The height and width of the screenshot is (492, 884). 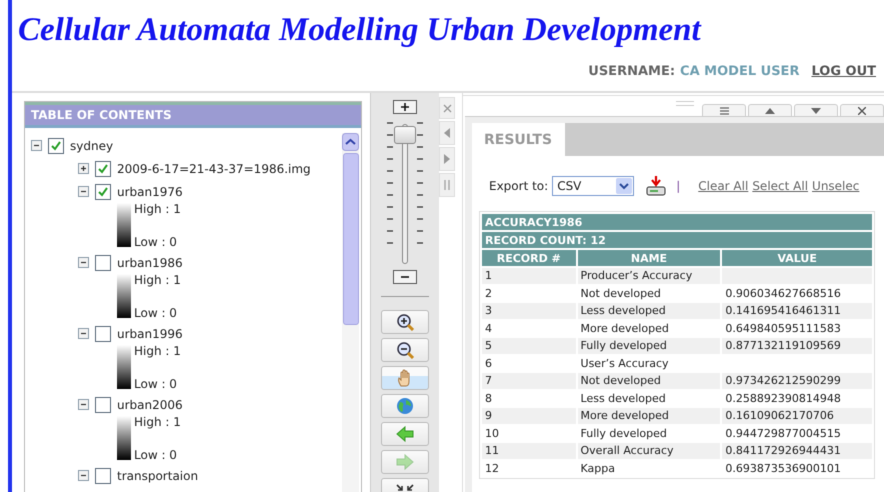 I want to click on slider-thumb, so click(x=405, y=135).